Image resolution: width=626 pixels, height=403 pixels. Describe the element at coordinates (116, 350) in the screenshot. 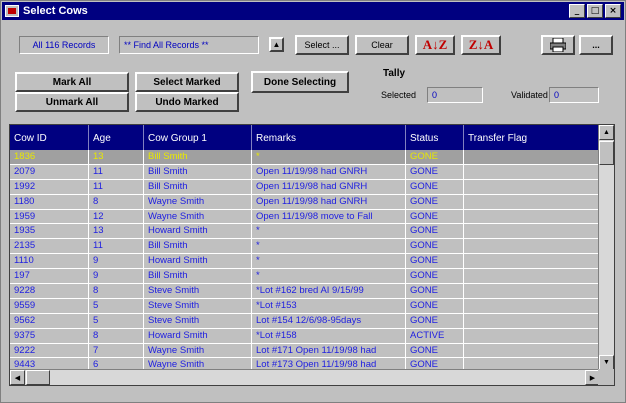

I see `table-cell: 7` at that location.